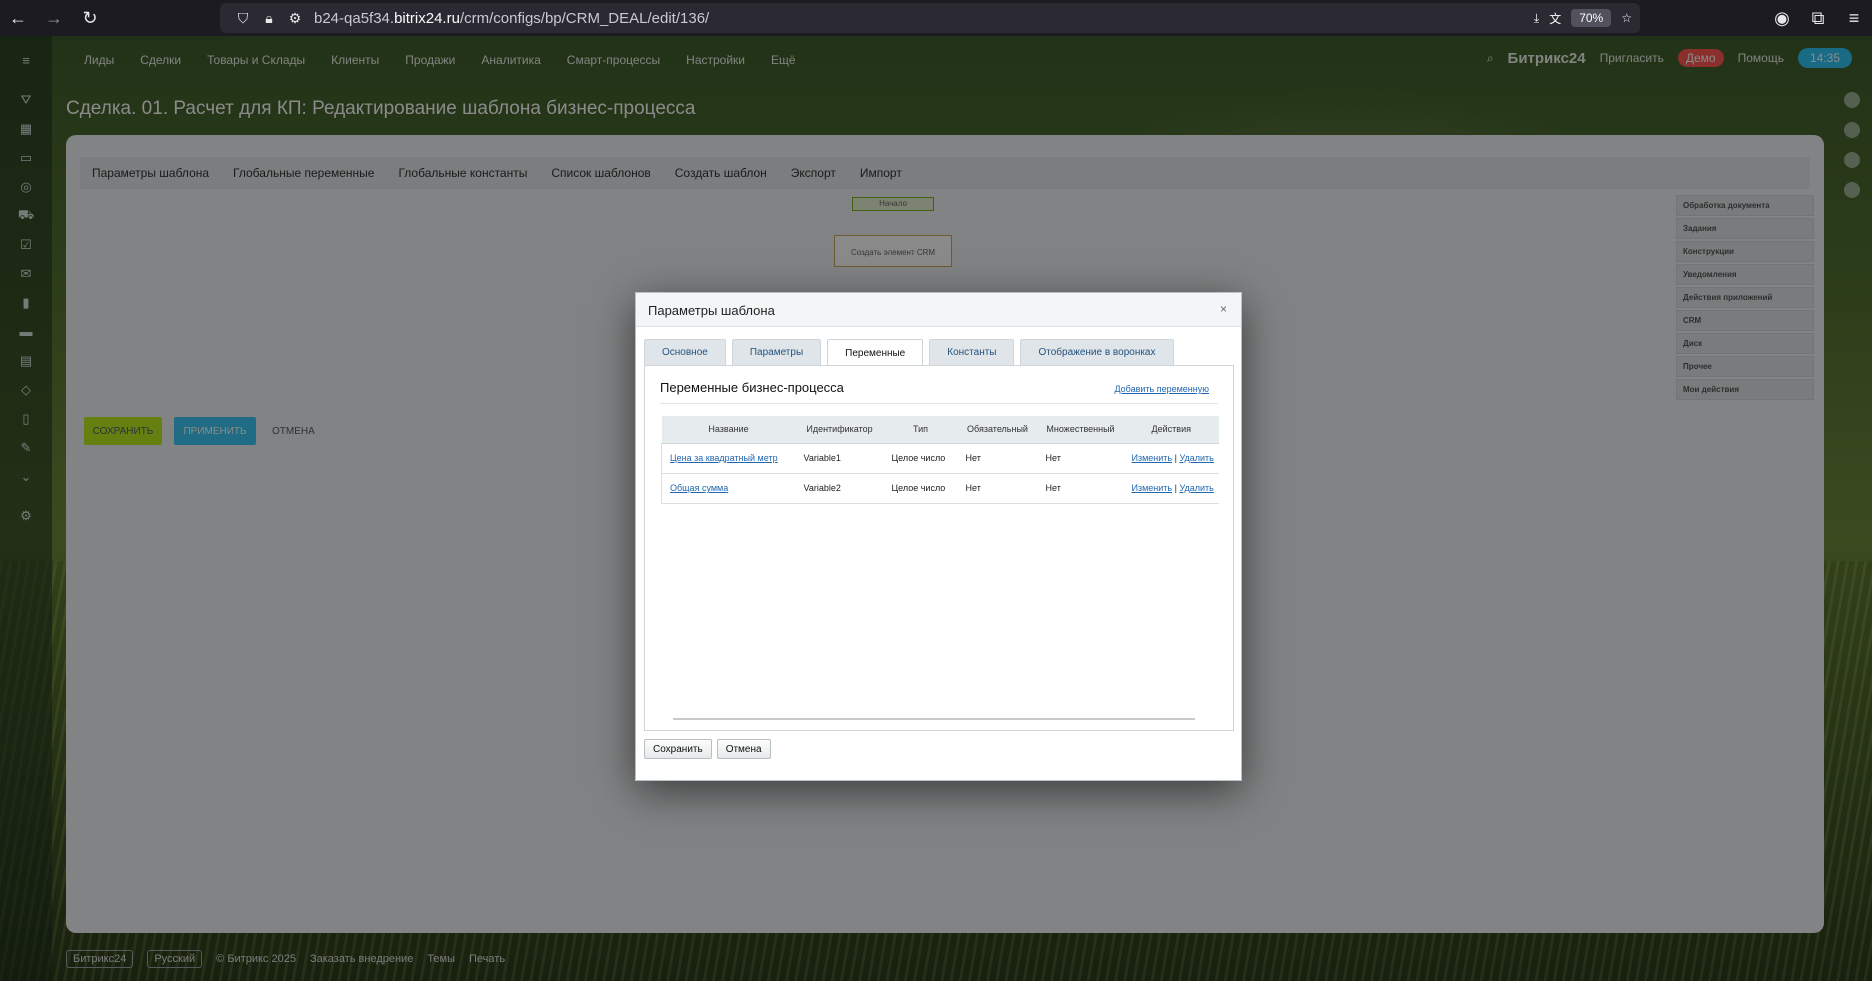 Image resolution: width=1872 pixels, height=981 pixels. Describe the element at coordinates (90, 18) in the screenshot. I see `reload-icon: ↻` at that location.